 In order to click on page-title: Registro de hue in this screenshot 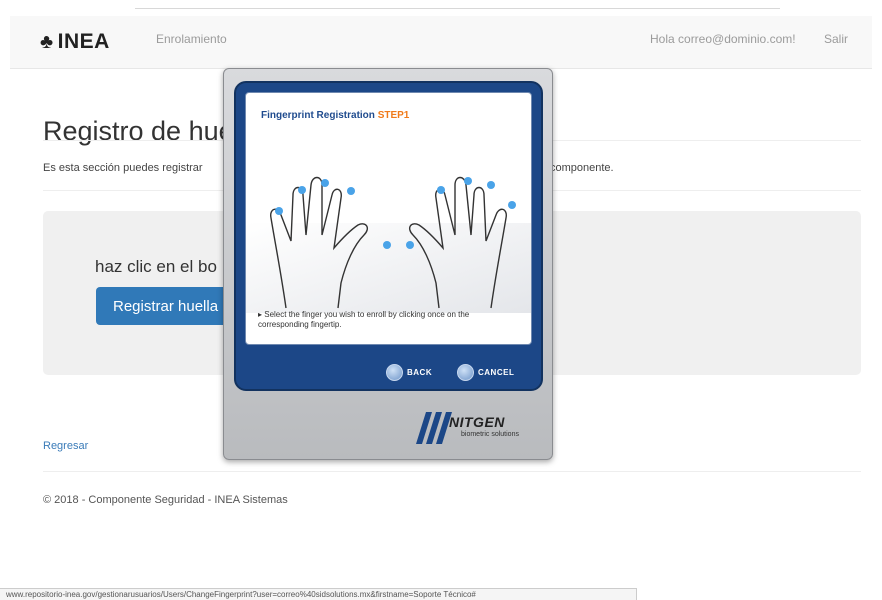, I will do `click(138, 131)`.